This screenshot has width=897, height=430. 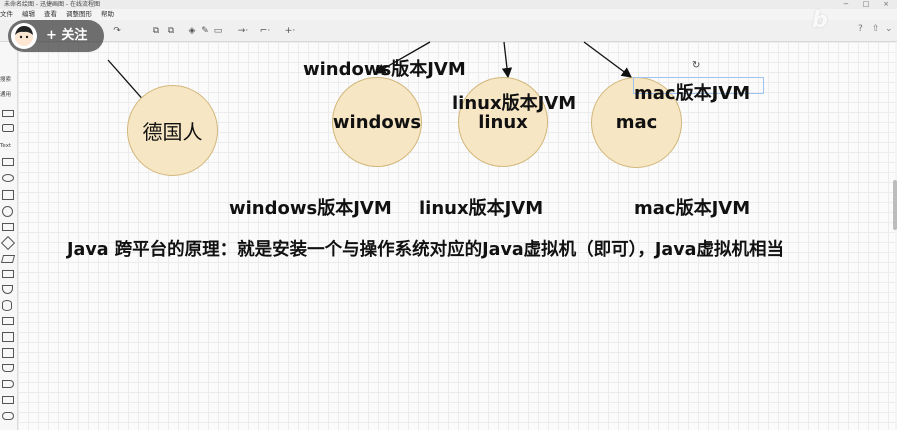 What do you see at coordinates (310, 207) in the screenshot?
I see `label-windows-jvm: windows版本JVM` at bounding box center [310, 207].